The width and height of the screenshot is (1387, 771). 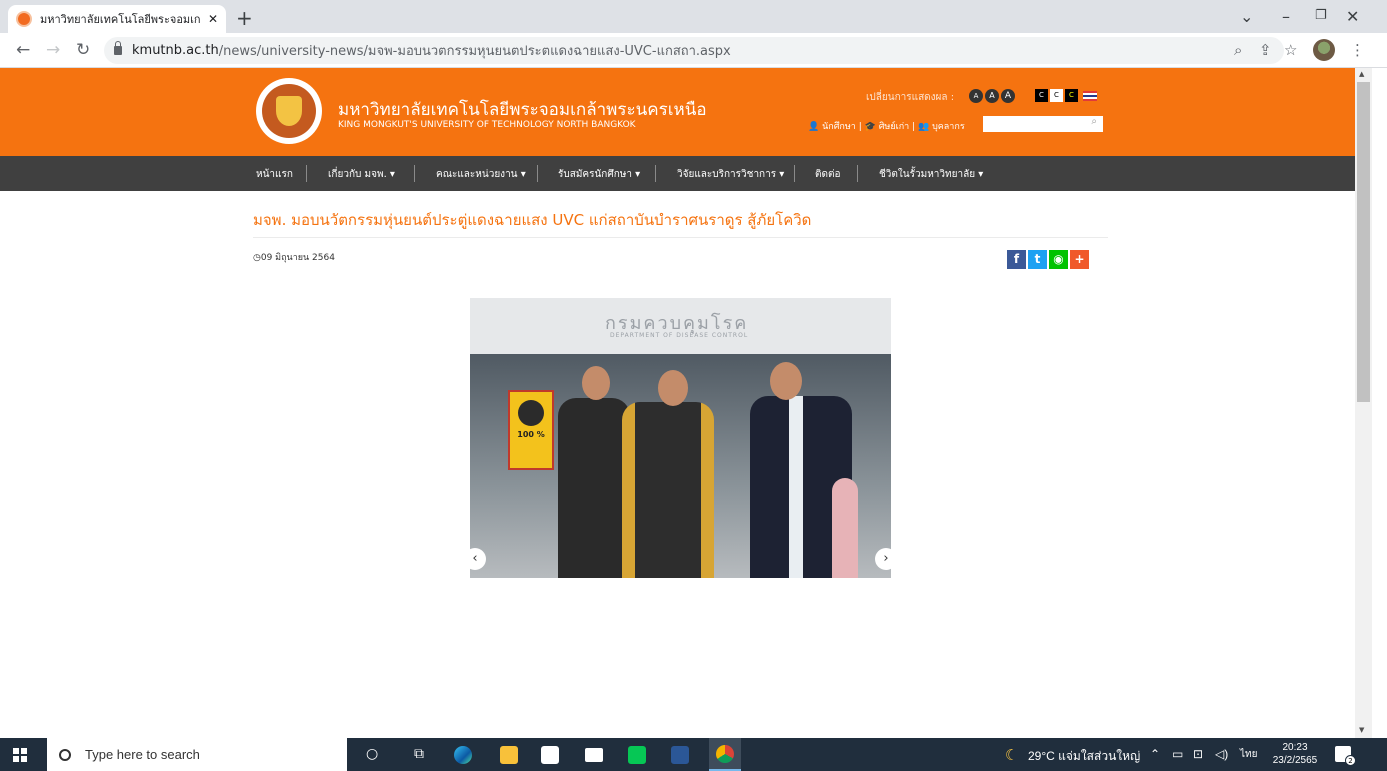 What do you see at coordinates (1016, 259) in the screenshot?
I see `facebook-share-icon: f` at bounding box center [1016, 259].